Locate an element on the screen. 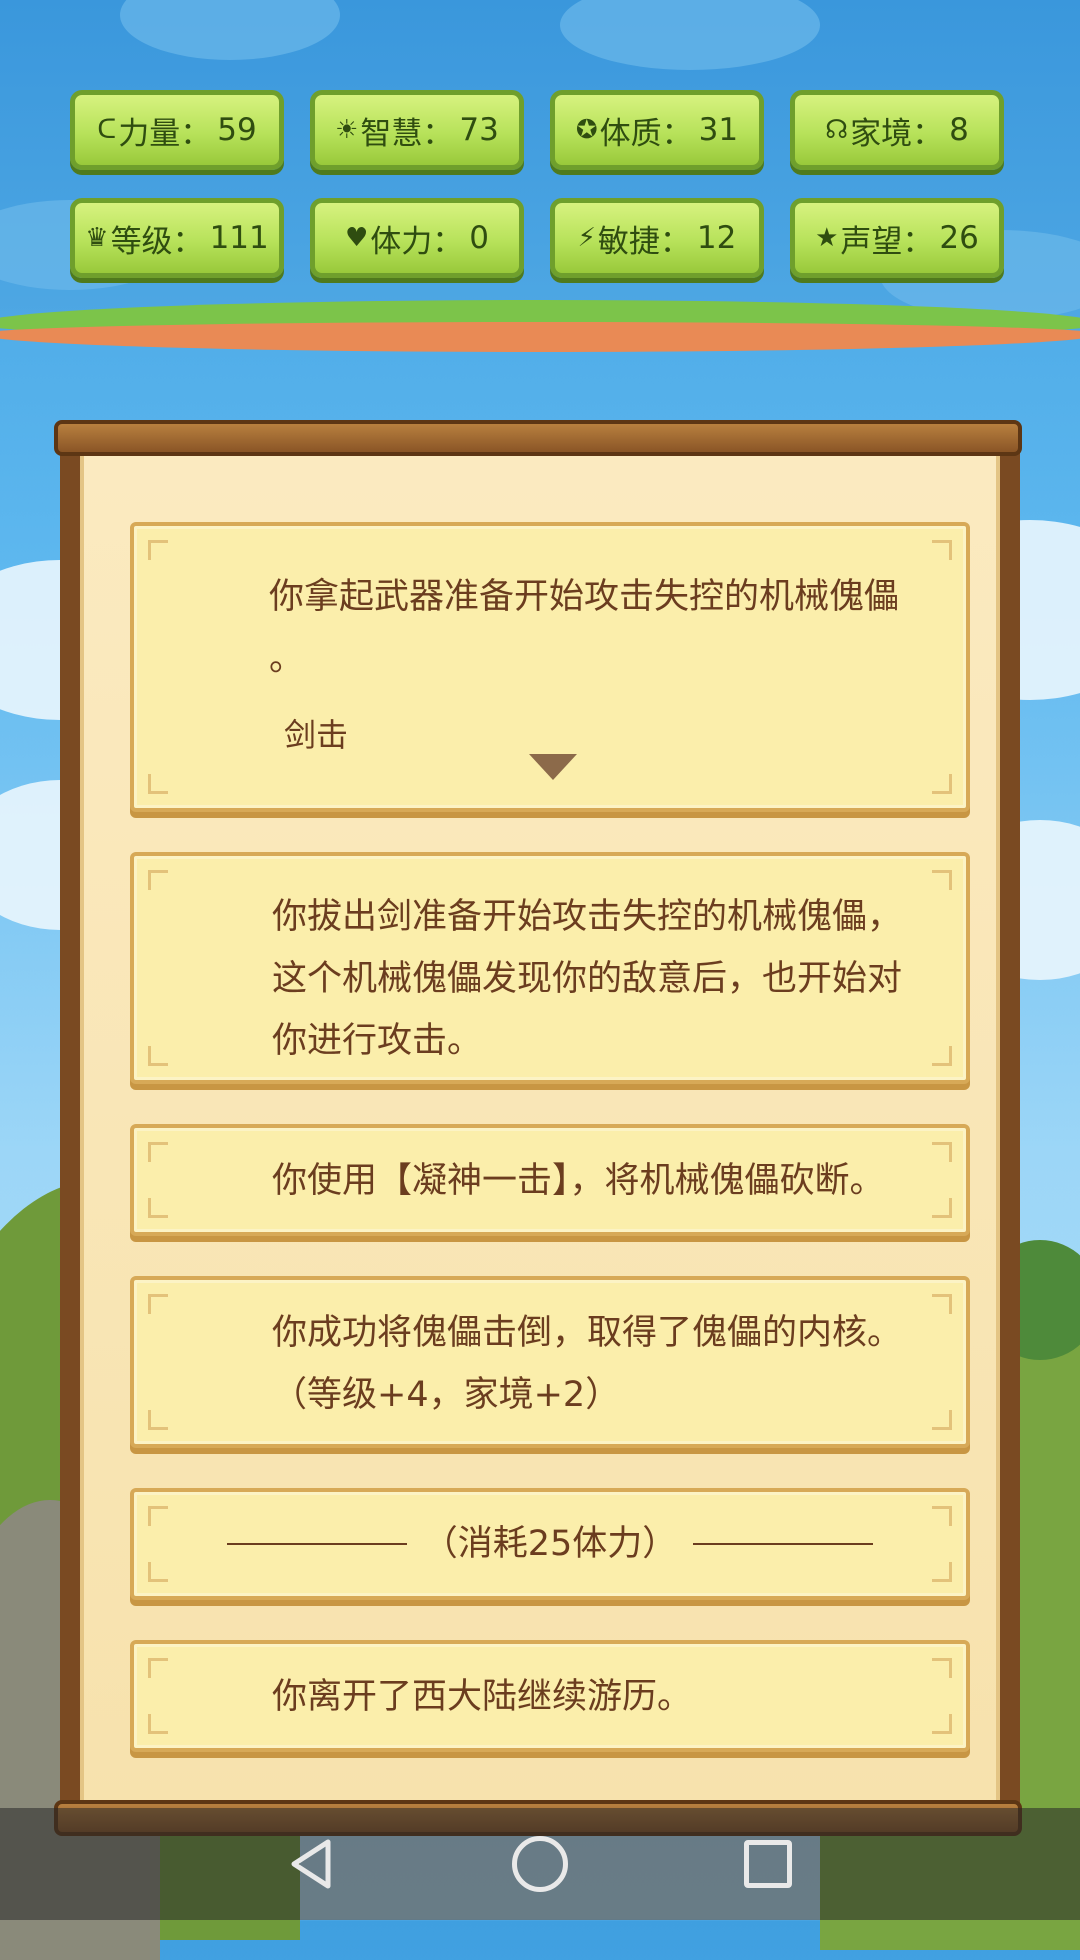 The height and width of the screenshot is (1960, 1080). event-text: 你使用【凝神一击】，将机械傀儡砍断。 is located at coordinates (578, 1181).